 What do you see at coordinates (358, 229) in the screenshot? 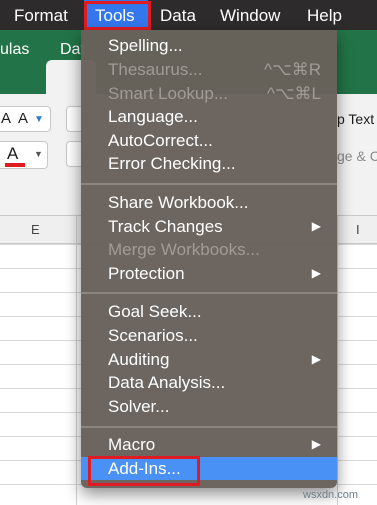
I see `column-header-i: I` at bounding box center [358, 229].